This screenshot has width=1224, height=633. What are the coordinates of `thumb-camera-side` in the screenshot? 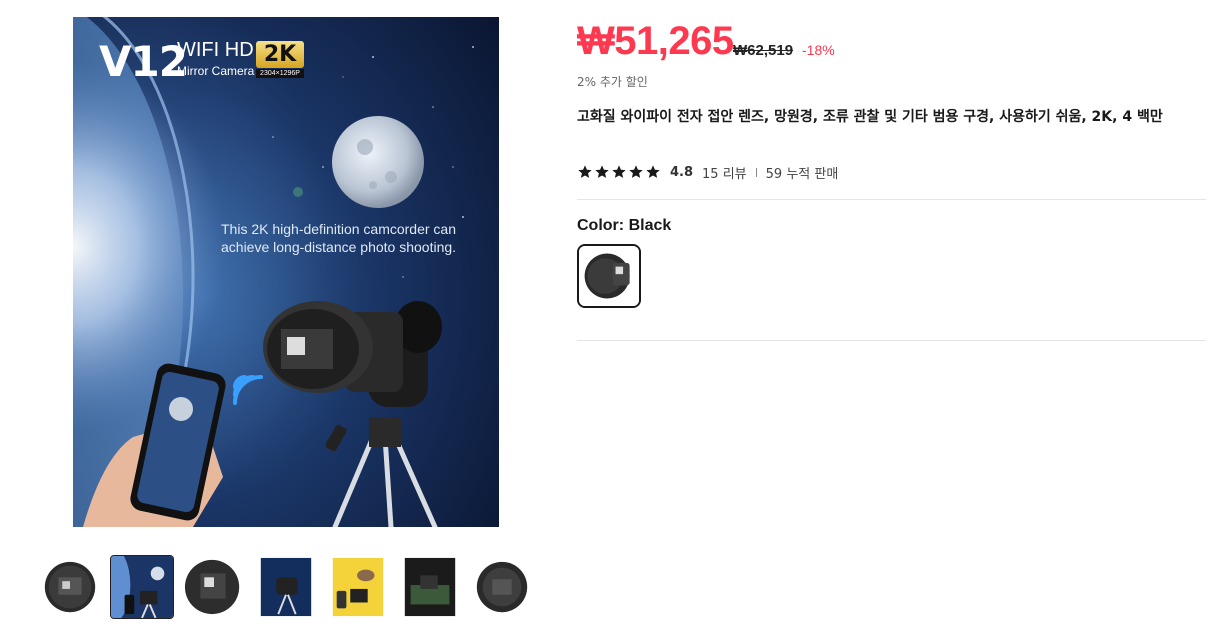 It's located at (214, 587).